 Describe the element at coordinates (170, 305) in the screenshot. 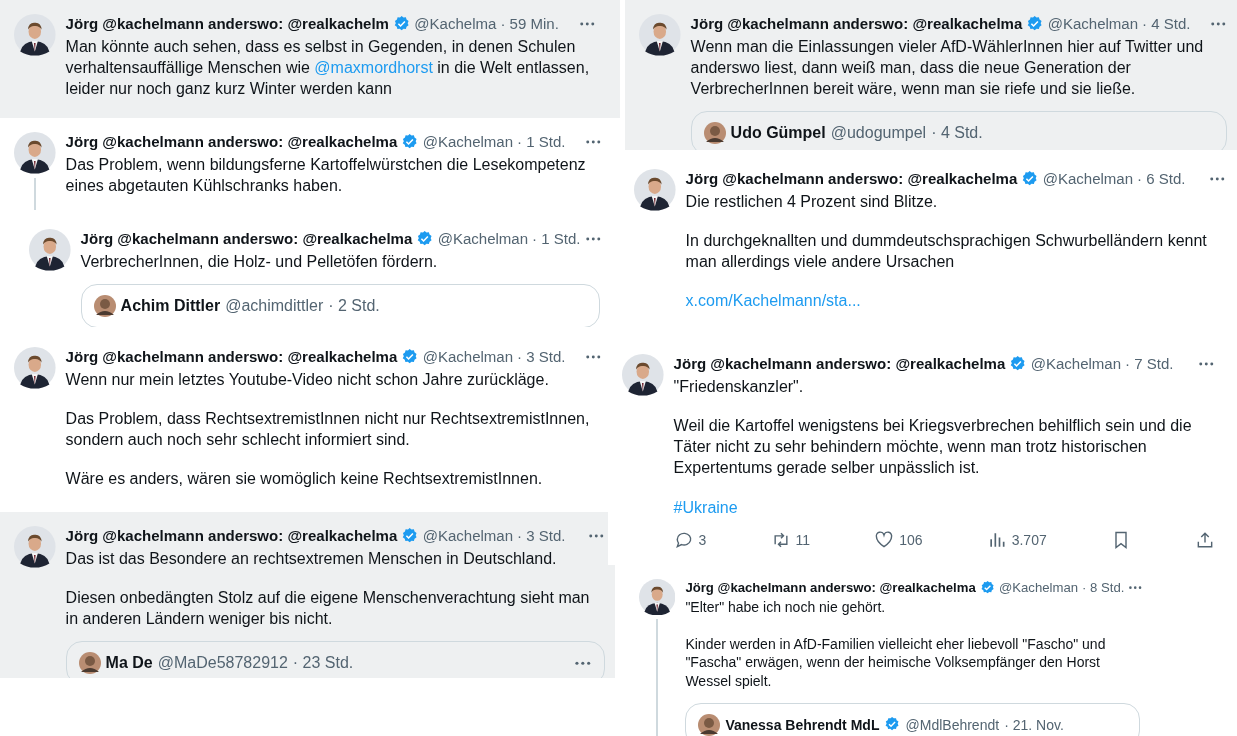

I see `quote-author-name: Achim Dittler` at that location.